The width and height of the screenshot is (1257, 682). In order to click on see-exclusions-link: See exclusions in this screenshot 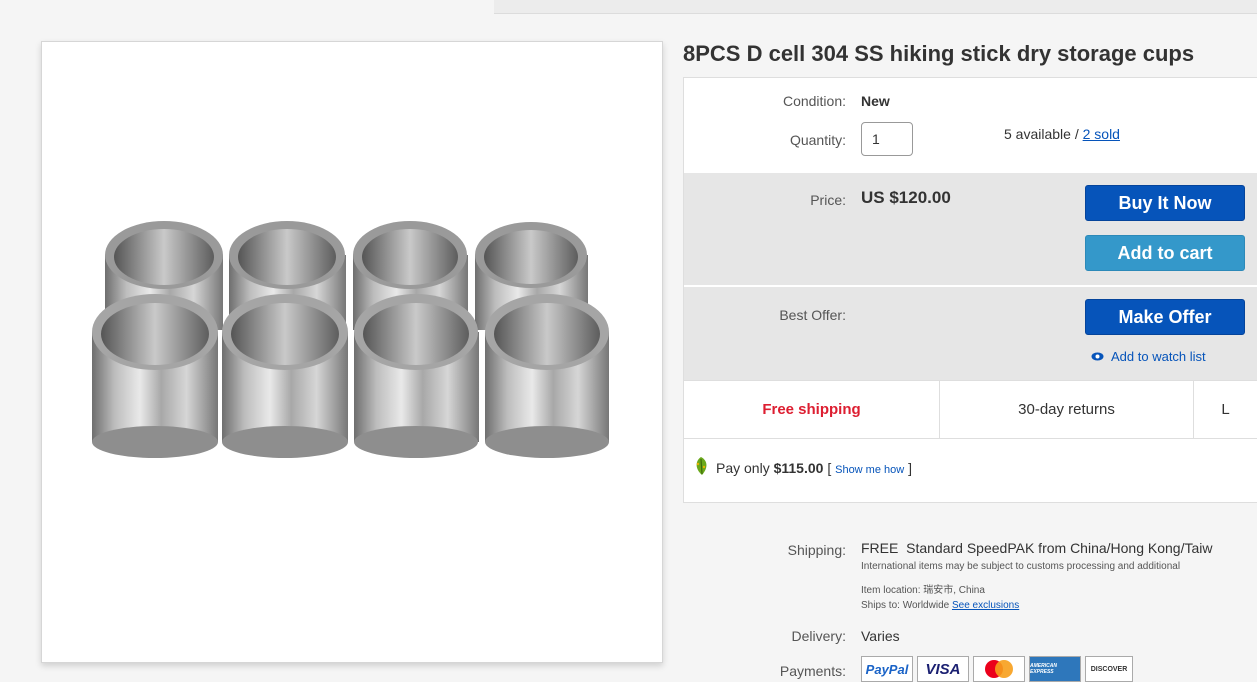, I will do `click(985, 605)`.